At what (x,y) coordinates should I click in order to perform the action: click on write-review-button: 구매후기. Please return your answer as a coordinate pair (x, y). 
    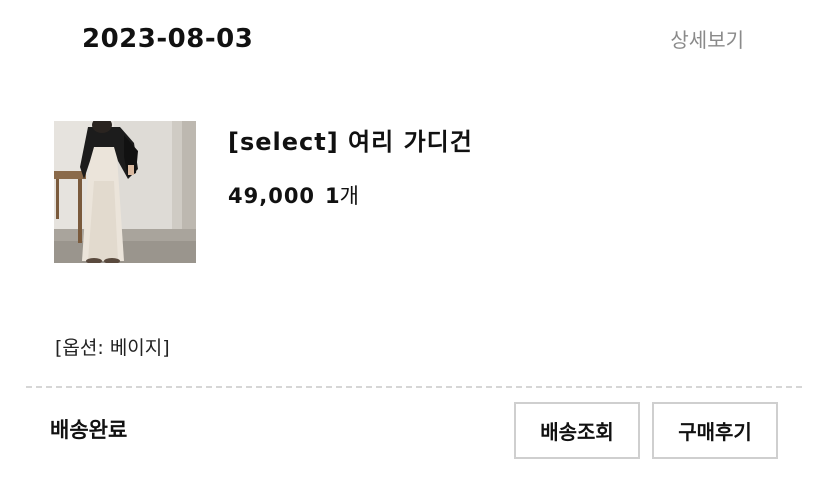
    Looking at the image, I should click on (715, 430).